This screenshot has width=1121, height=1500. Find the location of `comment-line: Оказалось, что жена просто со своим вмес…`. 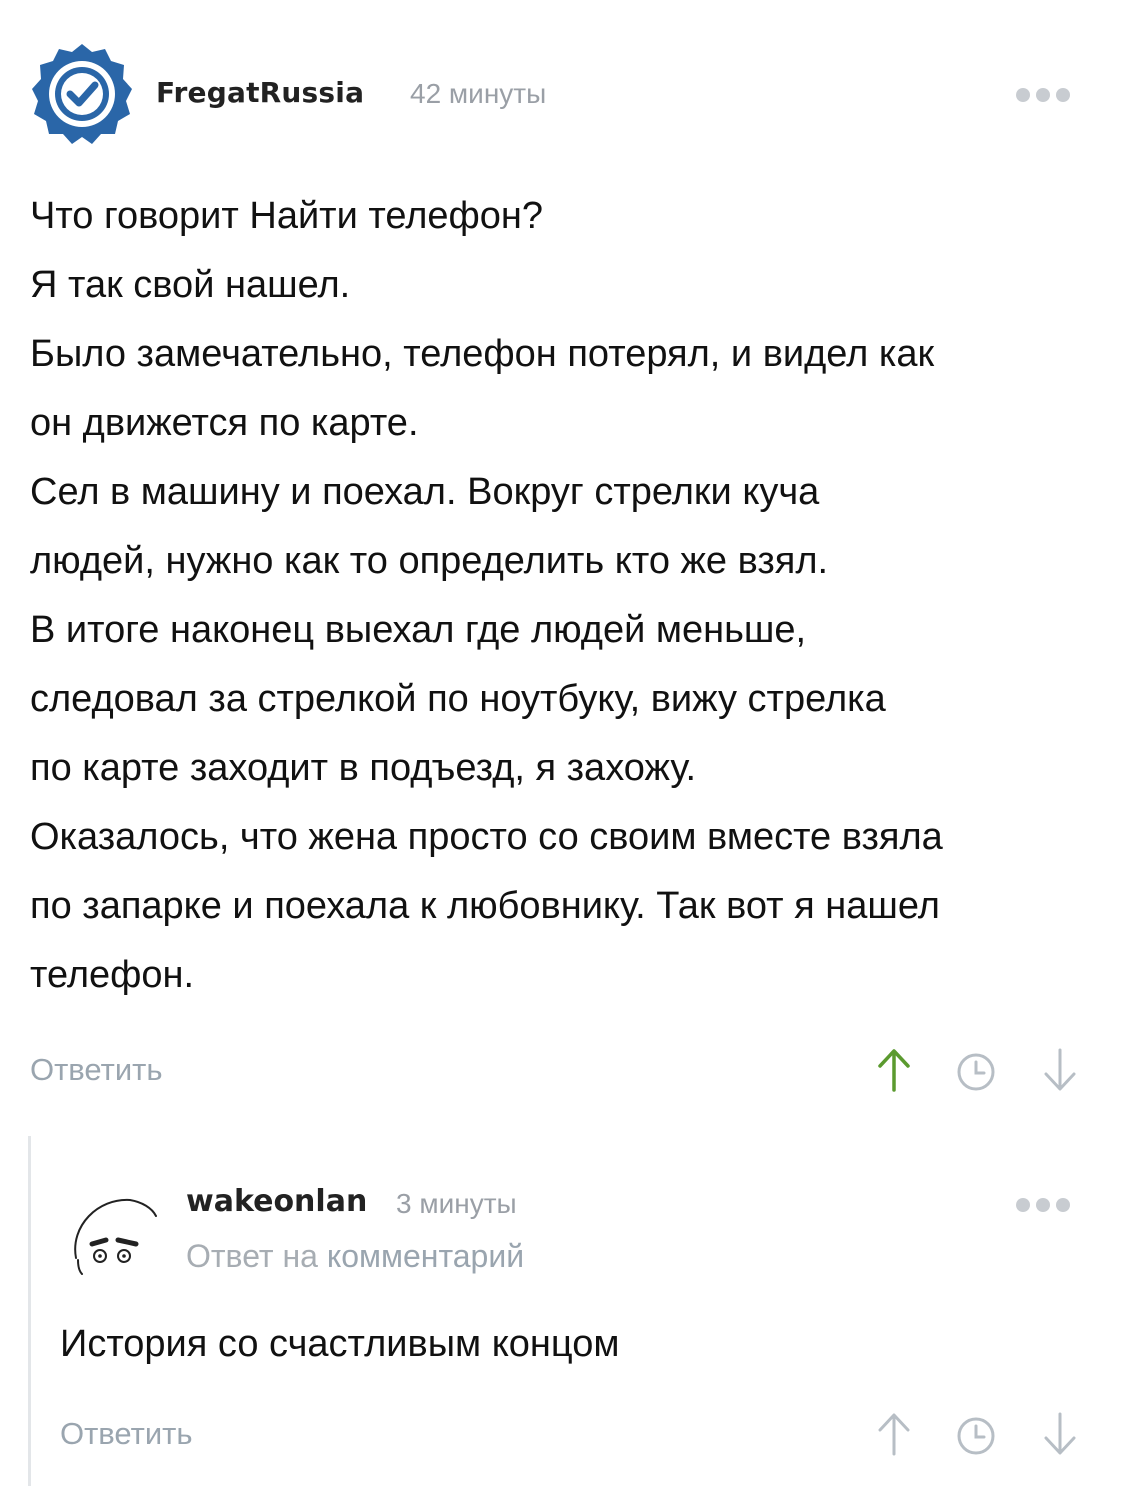

comment-line: Оказалось, что жена просто со своим вмес… is located at coordinates (486, 837).